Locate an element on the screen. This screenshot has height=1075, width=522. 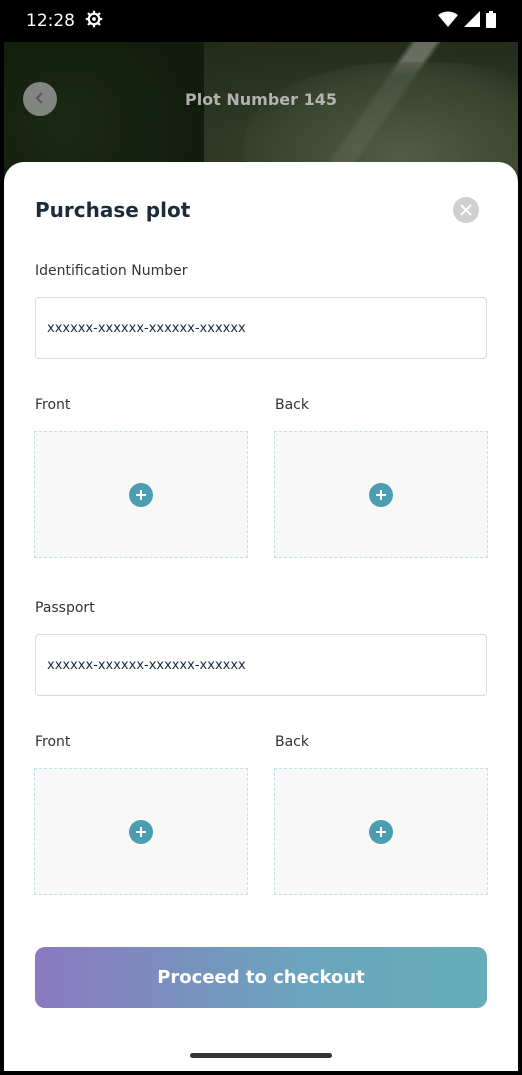
identification-front-label: Front is located at coordinates (53, 405).